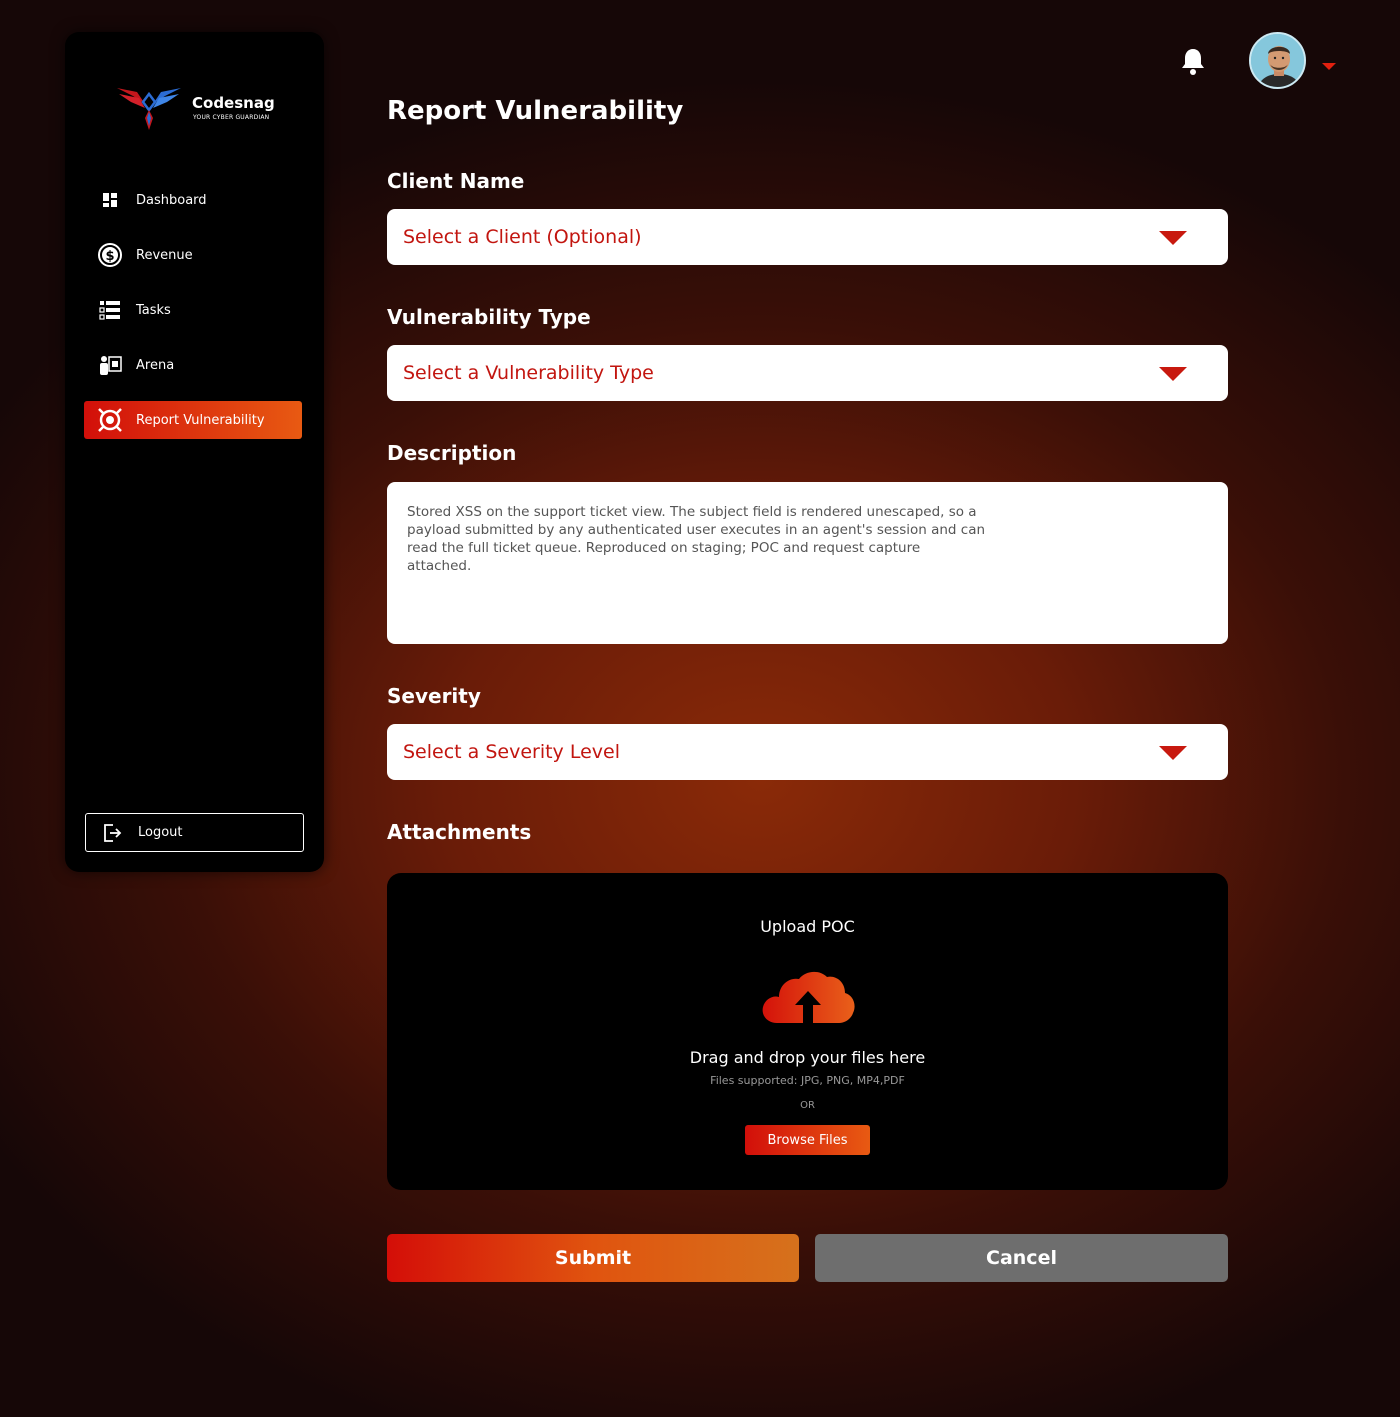  Describe the element at coordinates (807, 1080) in the screenshot. I see `supported-files-text: Files supported: JPG, PNG, MP4,PDF` at that location.